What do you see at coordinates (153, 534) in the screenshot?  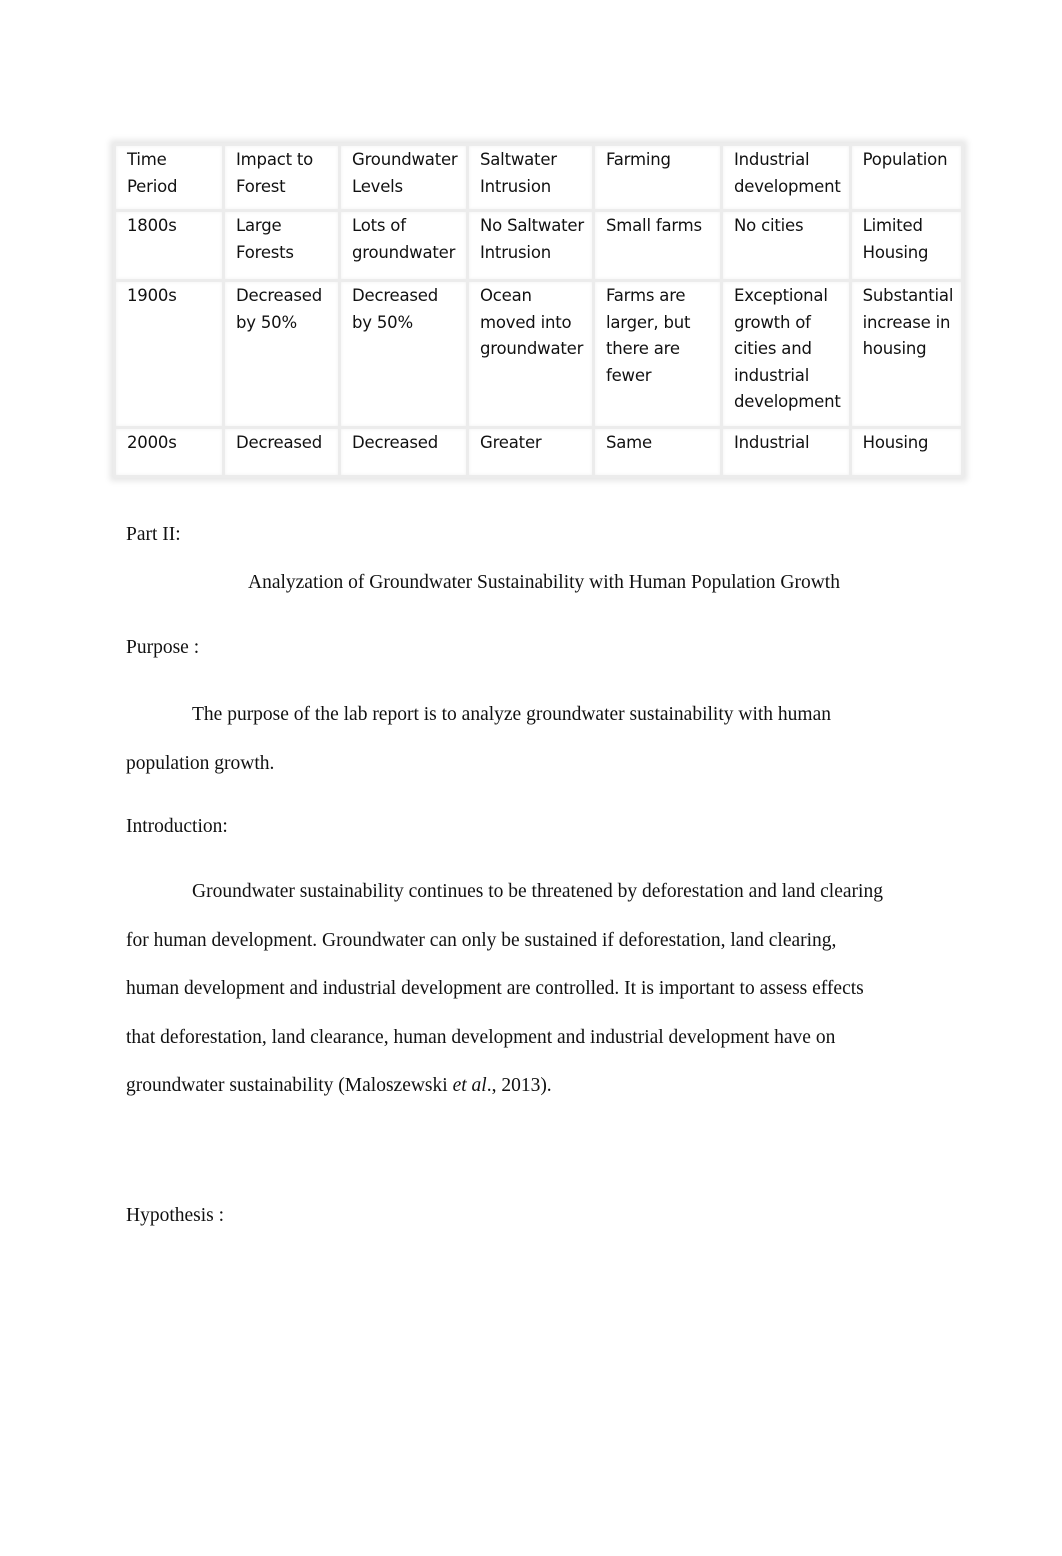 I see `part-label: Part II:` at bounding box center [153, 534].